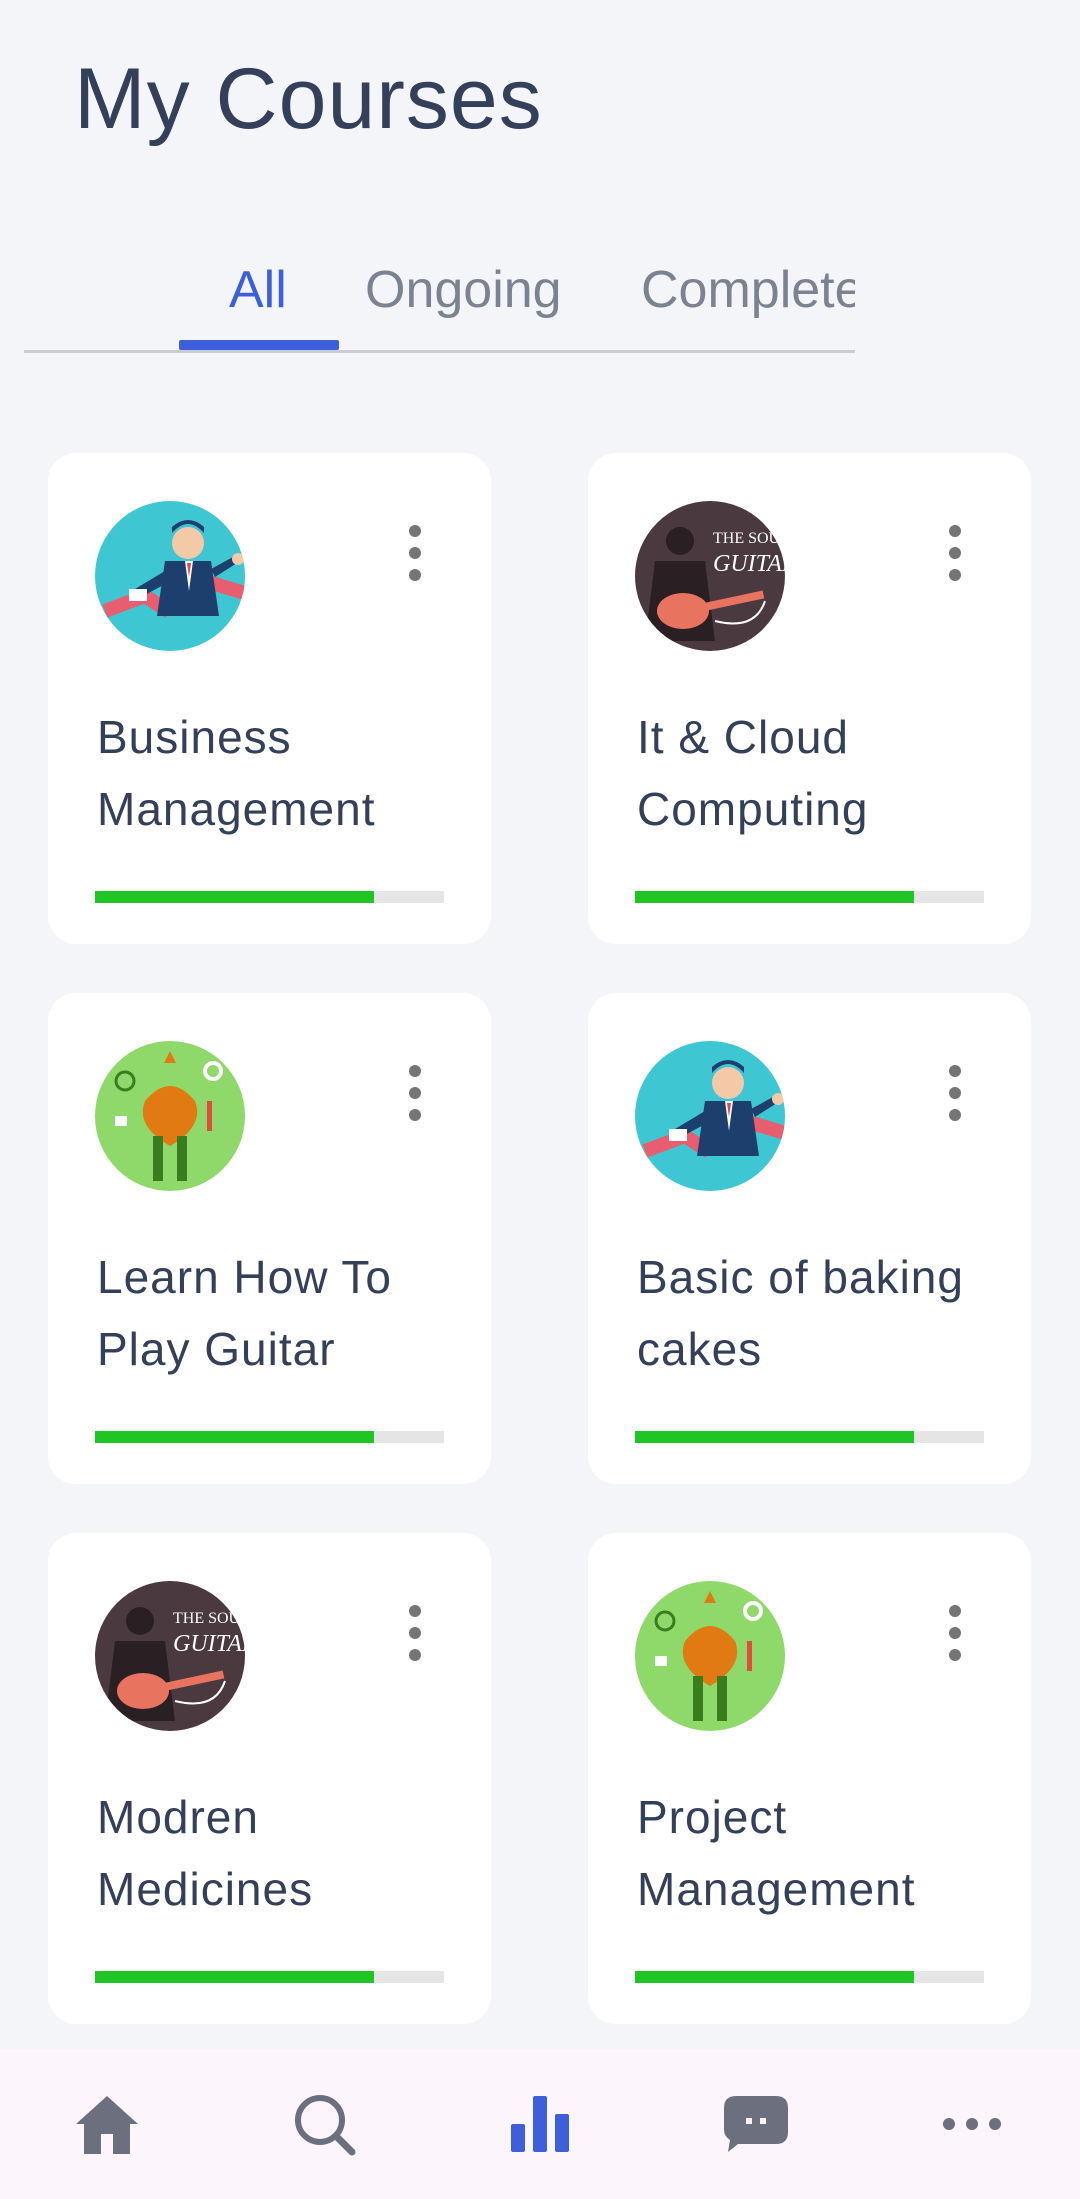  Describe the element at coordinates (269, 1778) in the screenshot. I see `course-card: THE SOUN GUITAR Modren Medicines` at that location.